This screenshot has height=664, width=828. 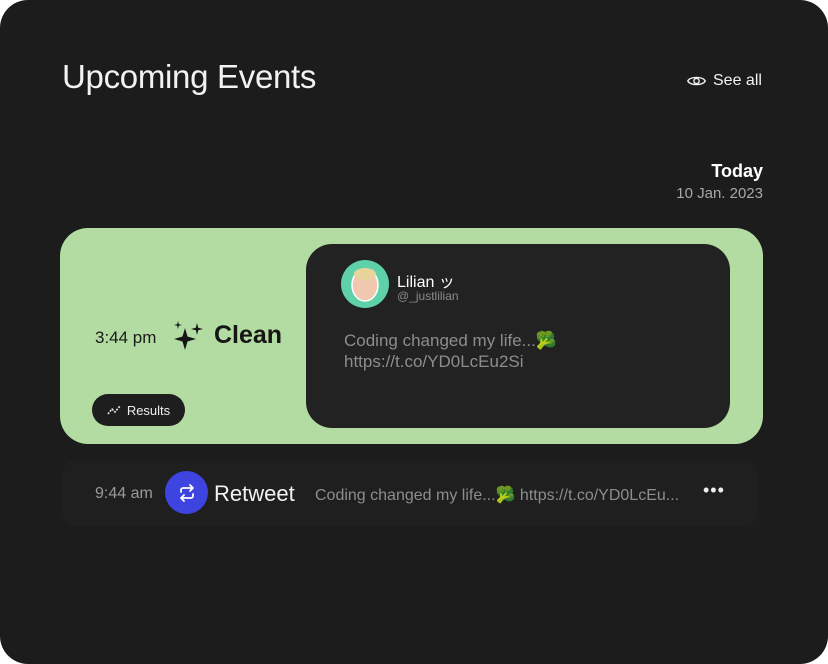 What do you see at coordinates (124, 493) in the screenshot?
I see `event-time: 9:44 am` at bounding box center [124, 493].